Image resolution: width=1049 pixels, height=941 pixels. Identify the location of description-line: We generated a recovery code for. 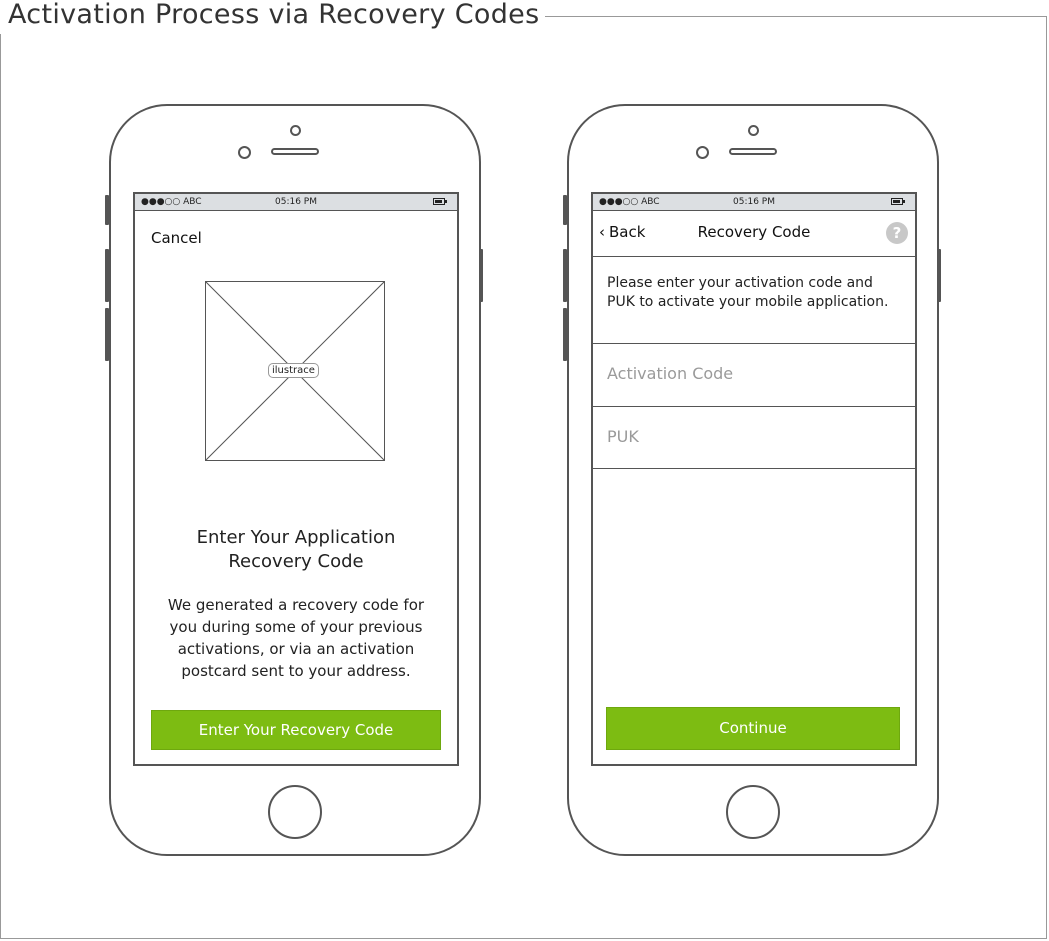
(296, 605).